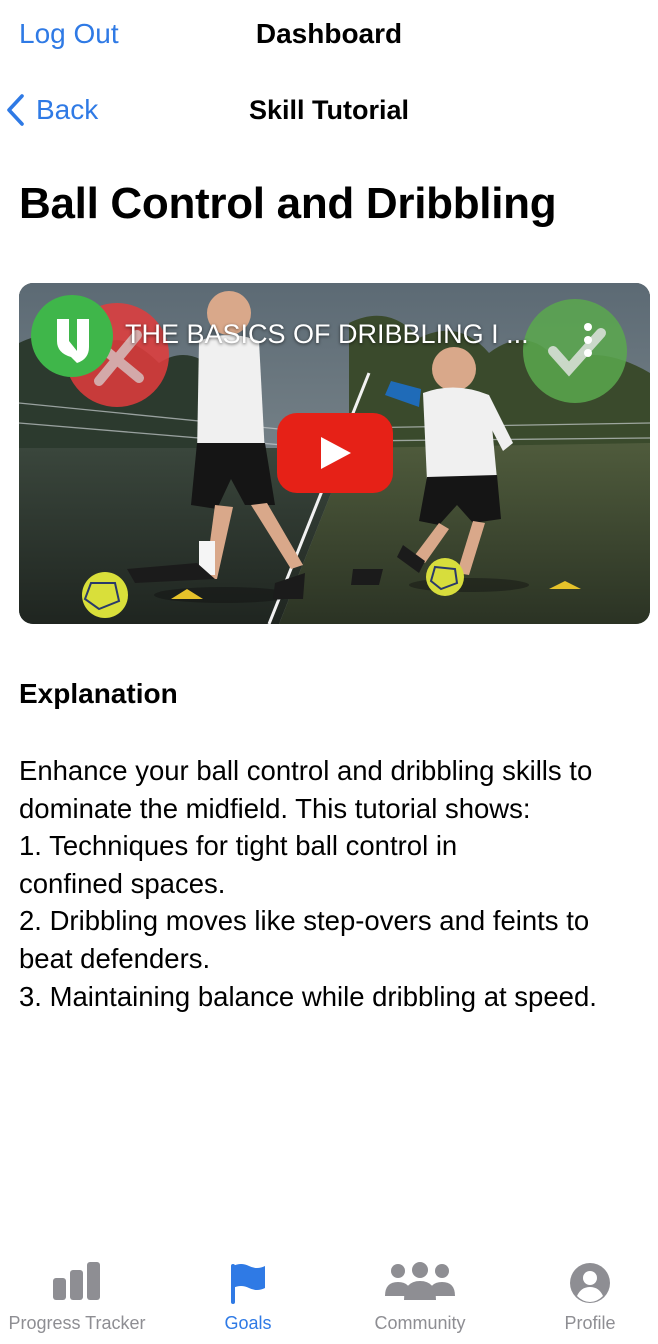 This screenshot has height=1344, width=658. I want to click on explanation-heading: Explanation, so click(98, 693).